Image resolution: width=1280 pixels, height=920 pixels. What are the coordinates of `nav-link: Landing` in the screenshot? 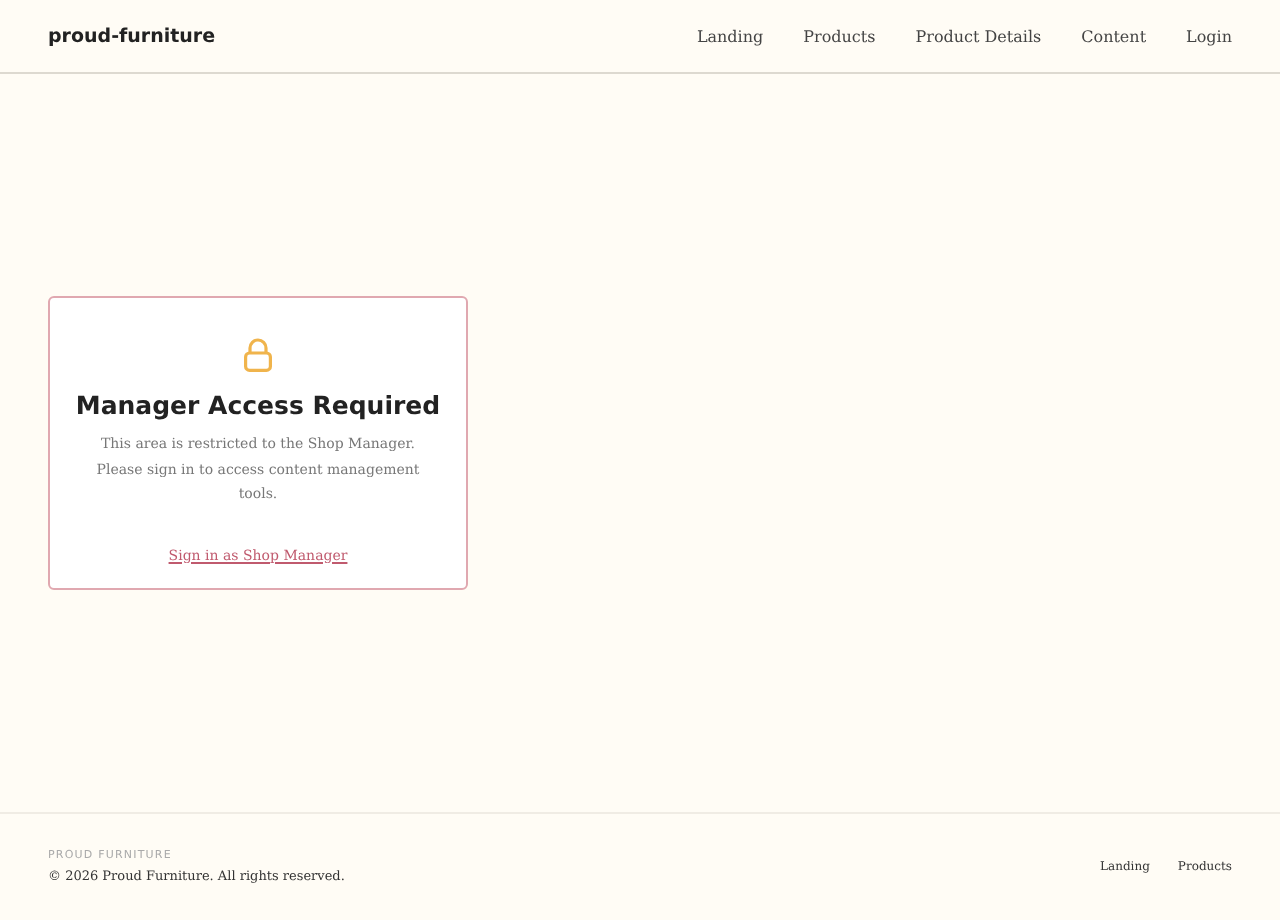 It's located at (730, 36).